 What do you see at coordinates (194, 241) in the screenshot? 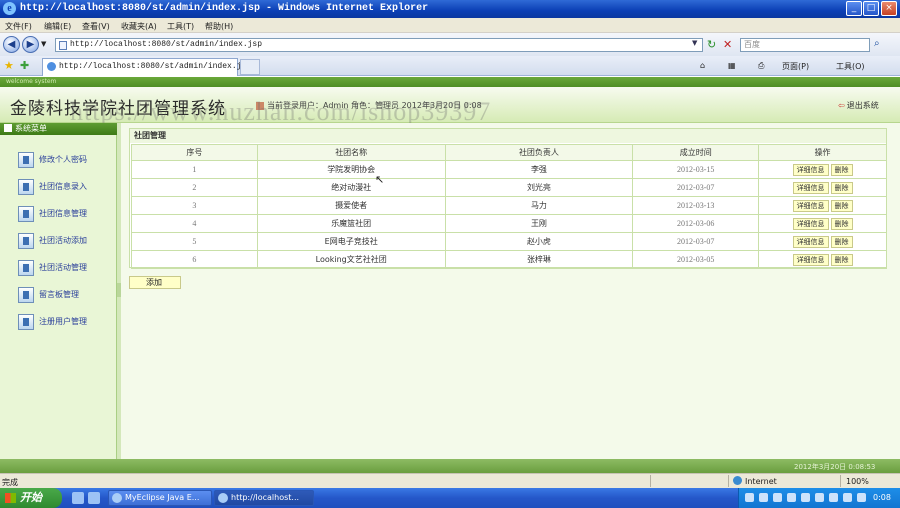
I see `cell-no: 5` at bounding box center [194, 241].